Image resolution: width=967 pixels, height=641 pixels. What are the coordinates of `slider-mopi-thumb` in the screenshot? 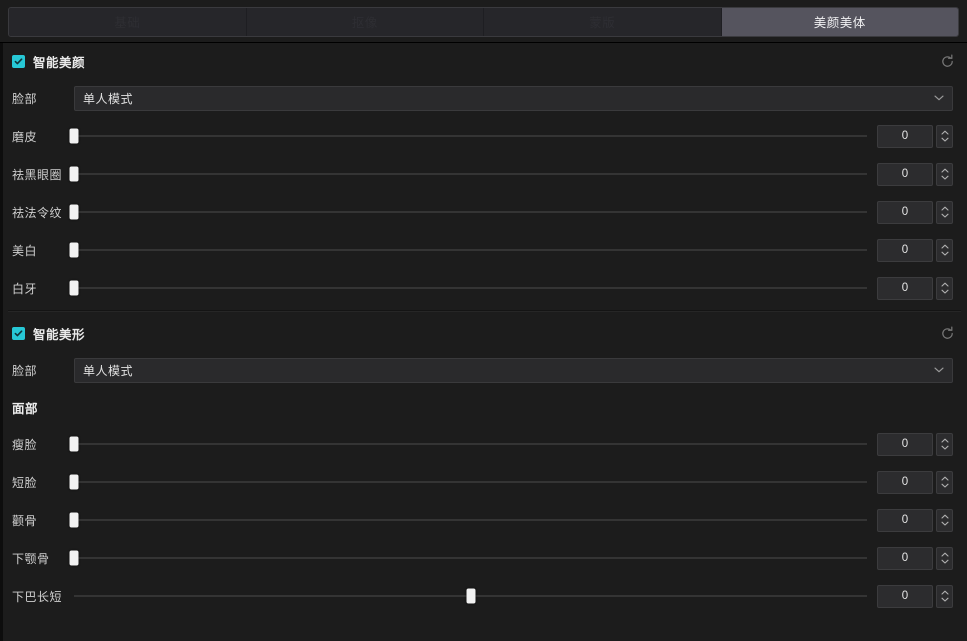 It's located at (74, 136).